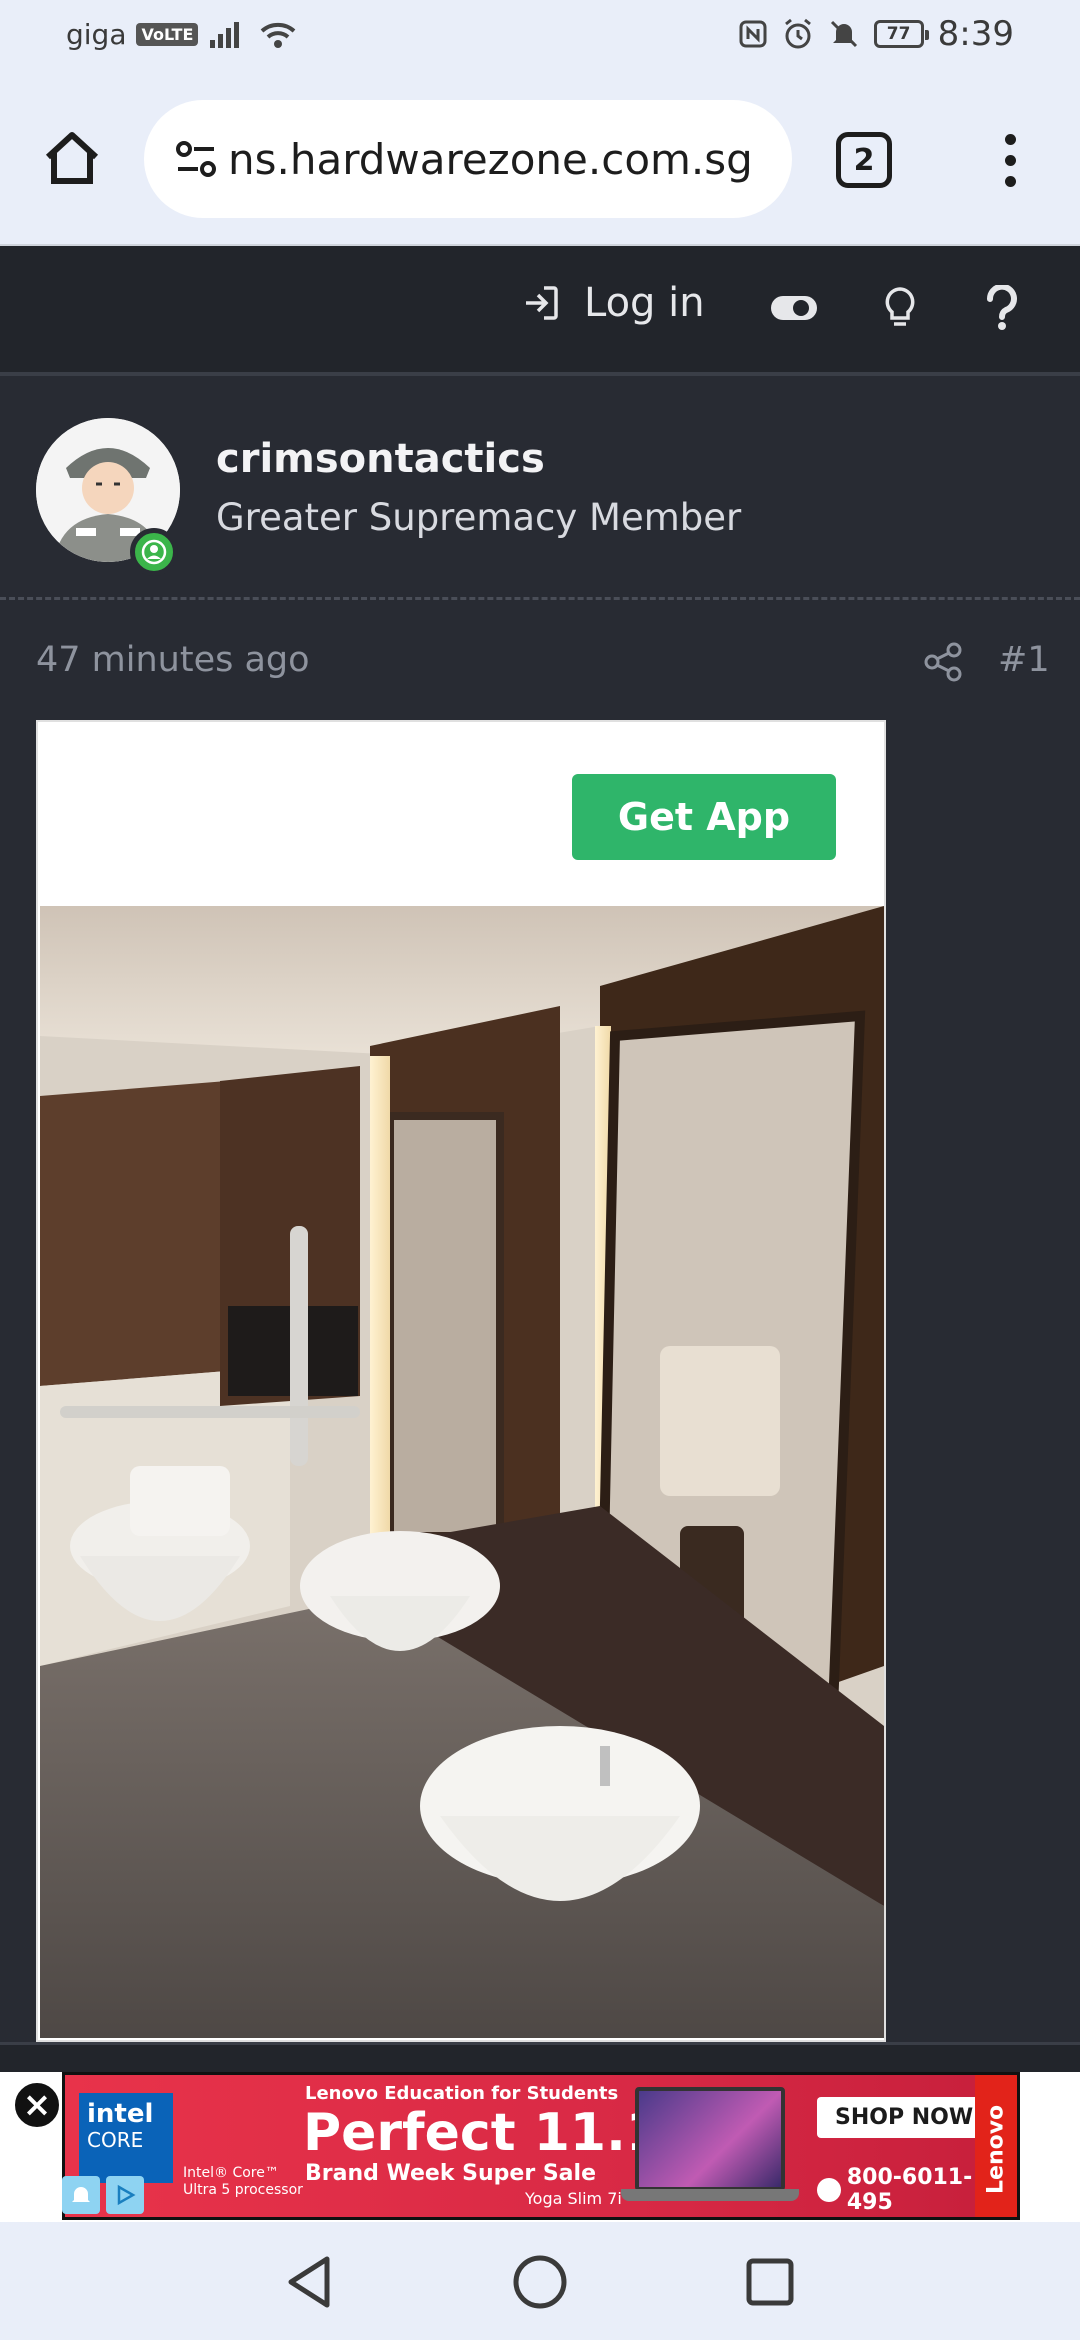  Describe the element at coordinates (975, 34) in the screenshot. I see `clock: 8:39` at that location.